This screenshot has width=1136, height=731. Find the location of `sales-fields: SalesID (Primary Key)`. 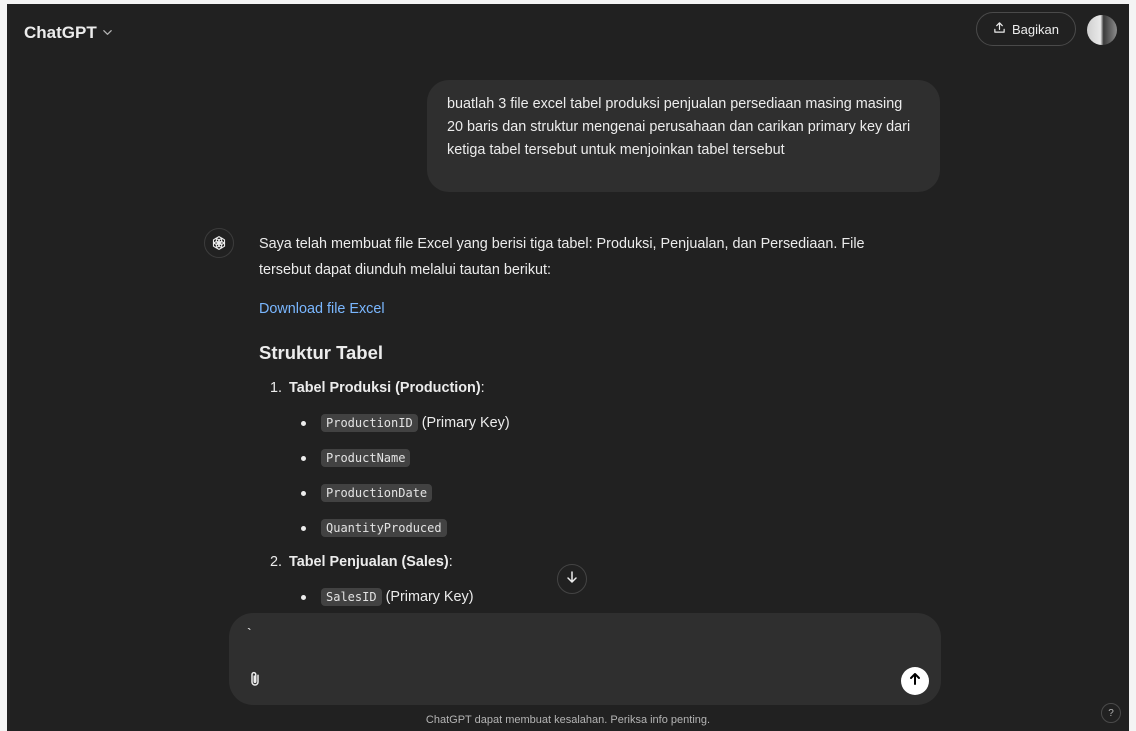

sales-fields: SalesID (Primary Key) is located at coordinates (589, 597).